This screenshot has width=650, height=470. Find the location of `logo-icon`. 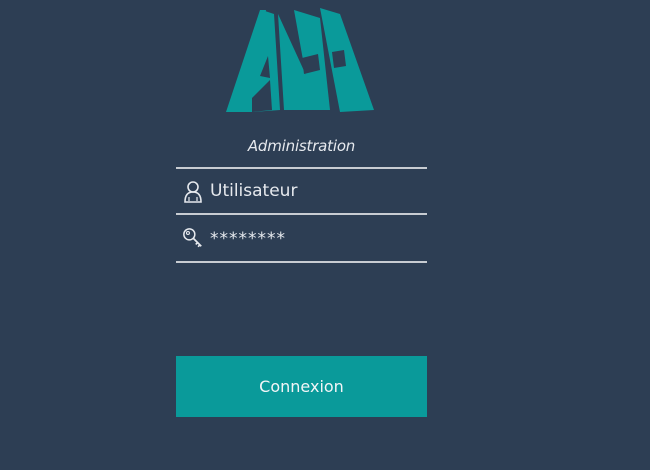

logo-icon is located at coordinates (300, 60).